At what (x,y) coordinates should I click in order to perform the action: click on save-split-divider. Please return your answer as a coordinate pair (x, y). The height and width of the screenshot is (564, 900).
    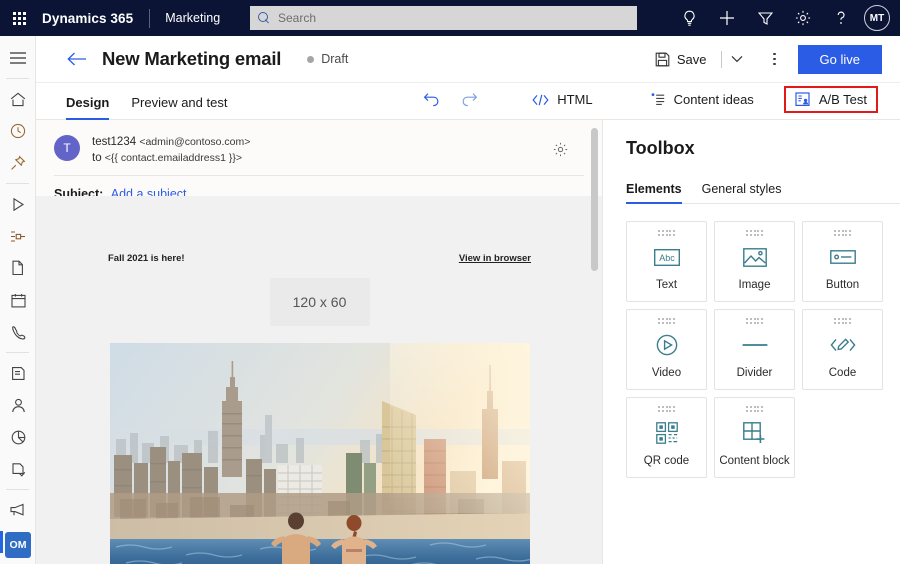
    Looking at the image, I should click on (721, 59).